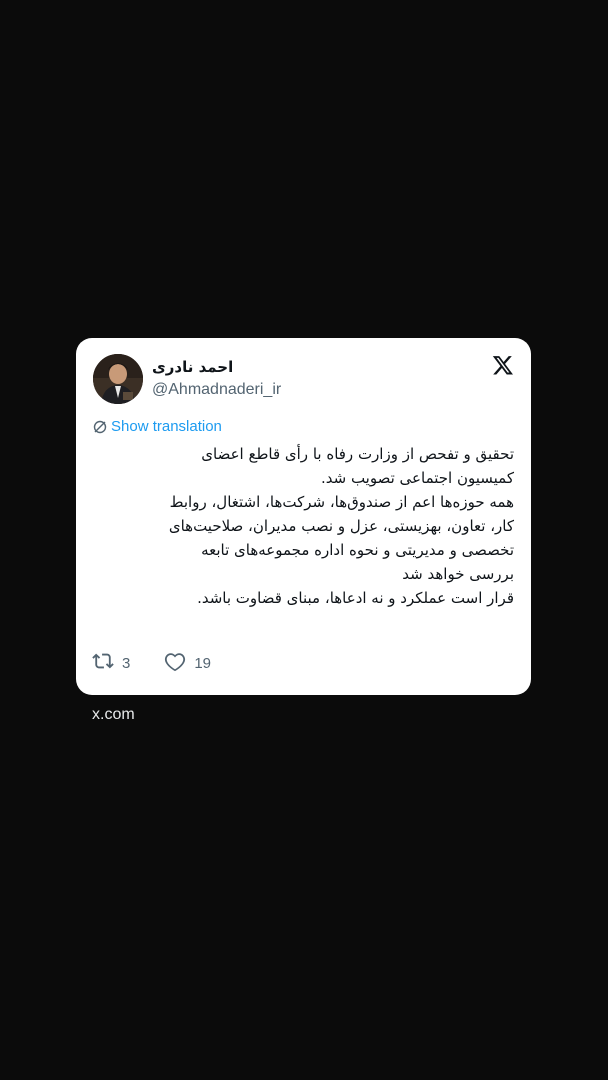 Image resolution: width=608 pixels, height=1080 pixels. I want to click on retweet-button: 3, so click(111, 663).